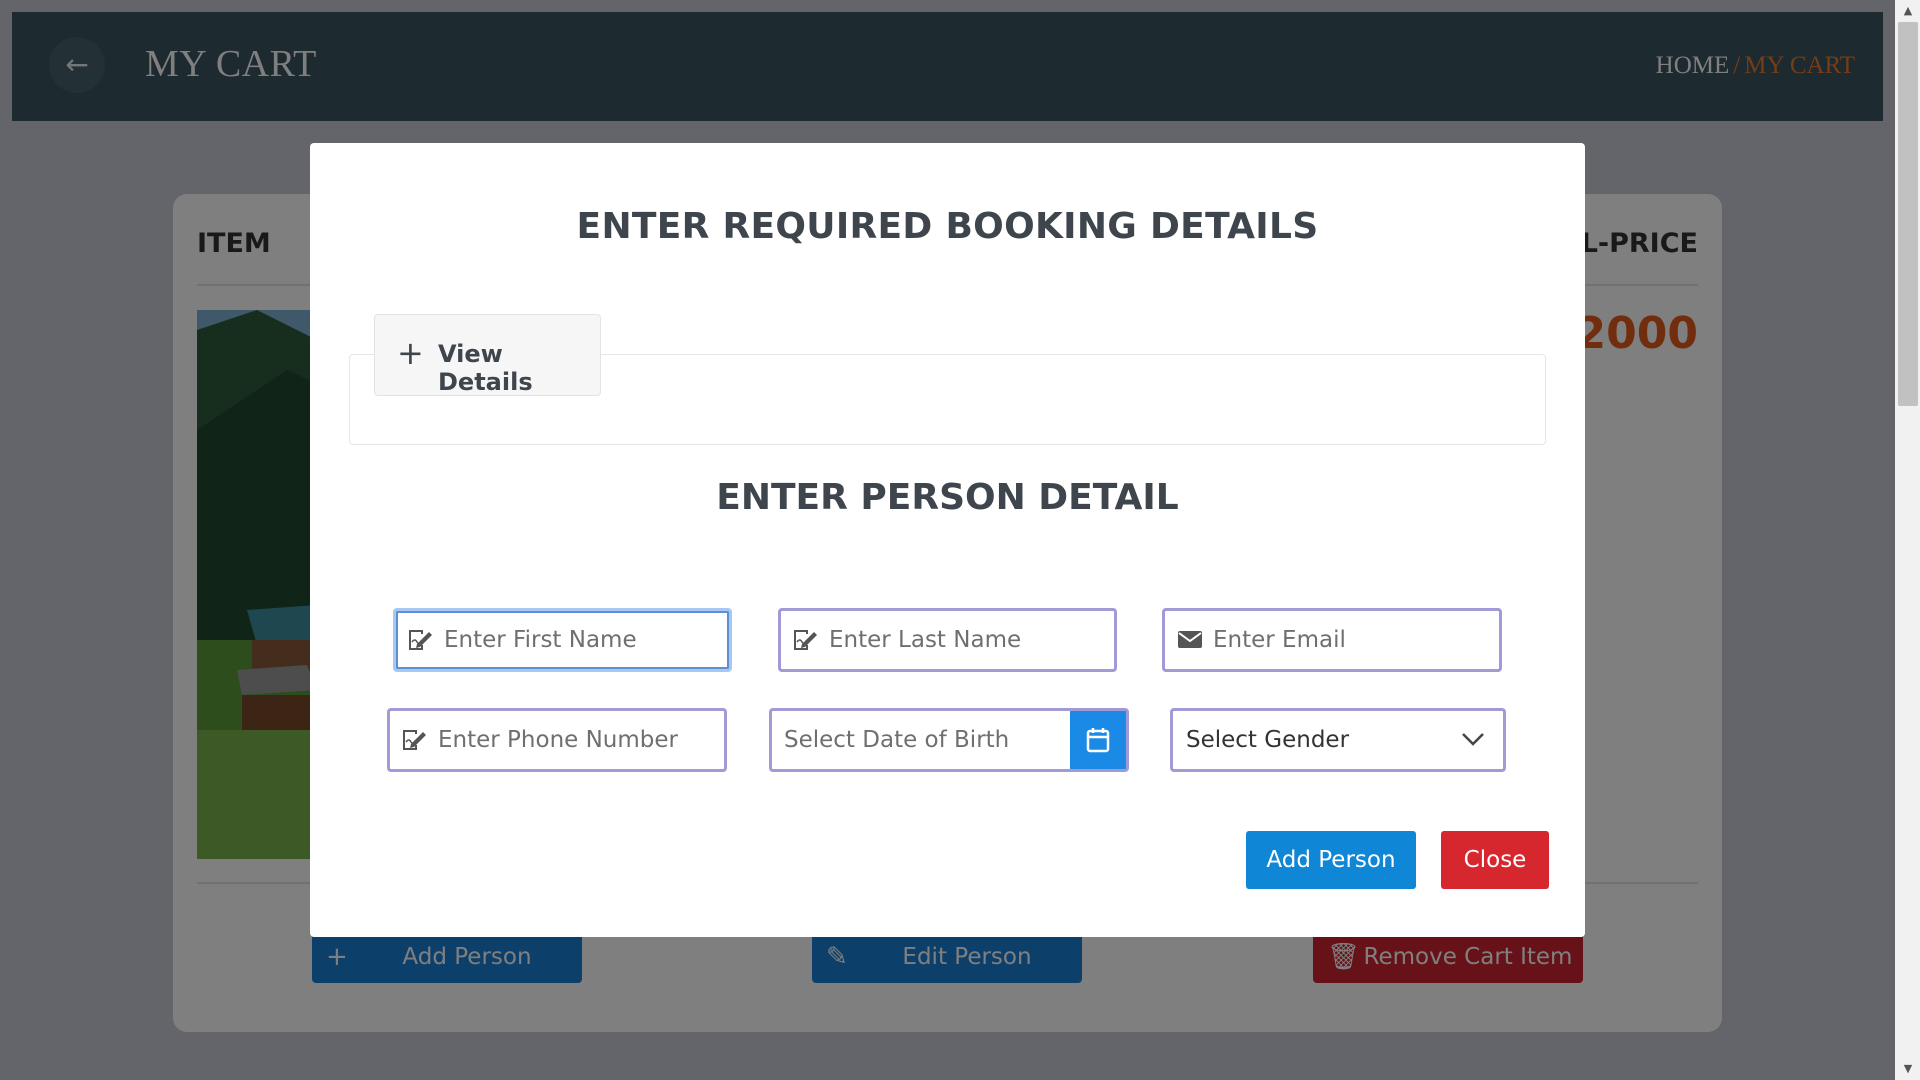 The width and height of the screenshot is (1920, 1080). I want to click on chevron-down-icon, so click(1473, 739).